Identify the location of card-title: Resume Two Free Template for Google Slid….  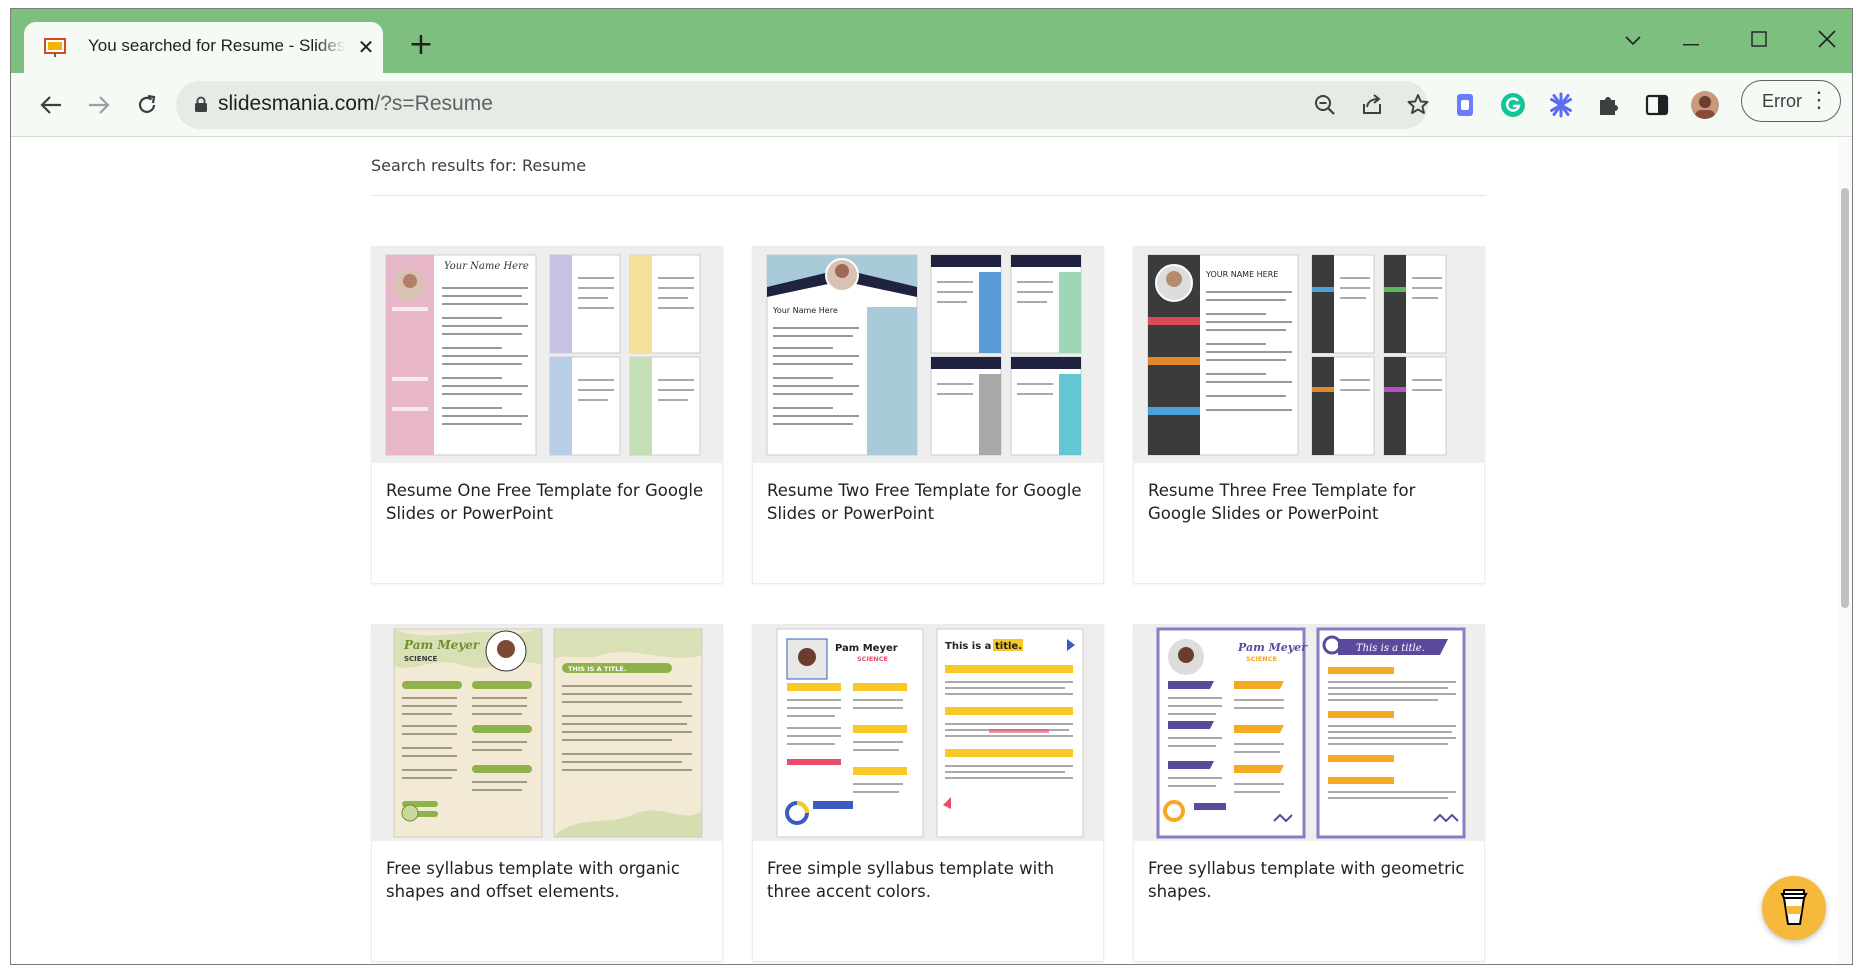
(928, 523).